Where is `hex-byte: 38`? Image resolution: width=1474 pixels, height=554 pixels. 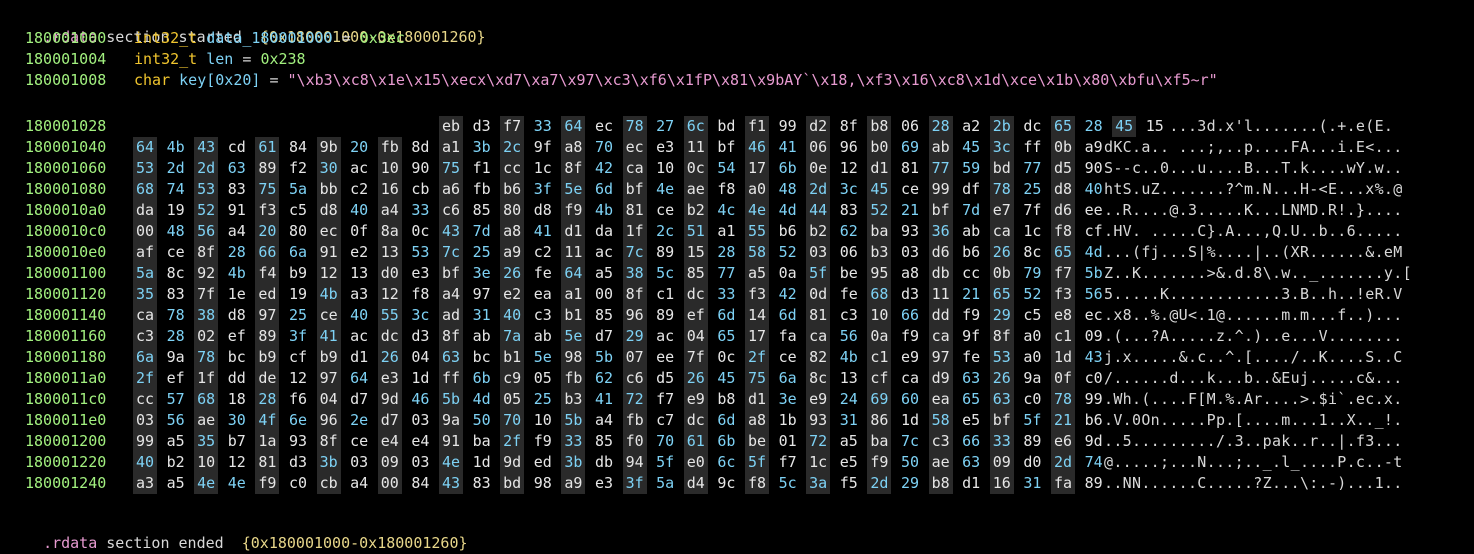 hex-byte: 38 is located at coordinates (634, 273).